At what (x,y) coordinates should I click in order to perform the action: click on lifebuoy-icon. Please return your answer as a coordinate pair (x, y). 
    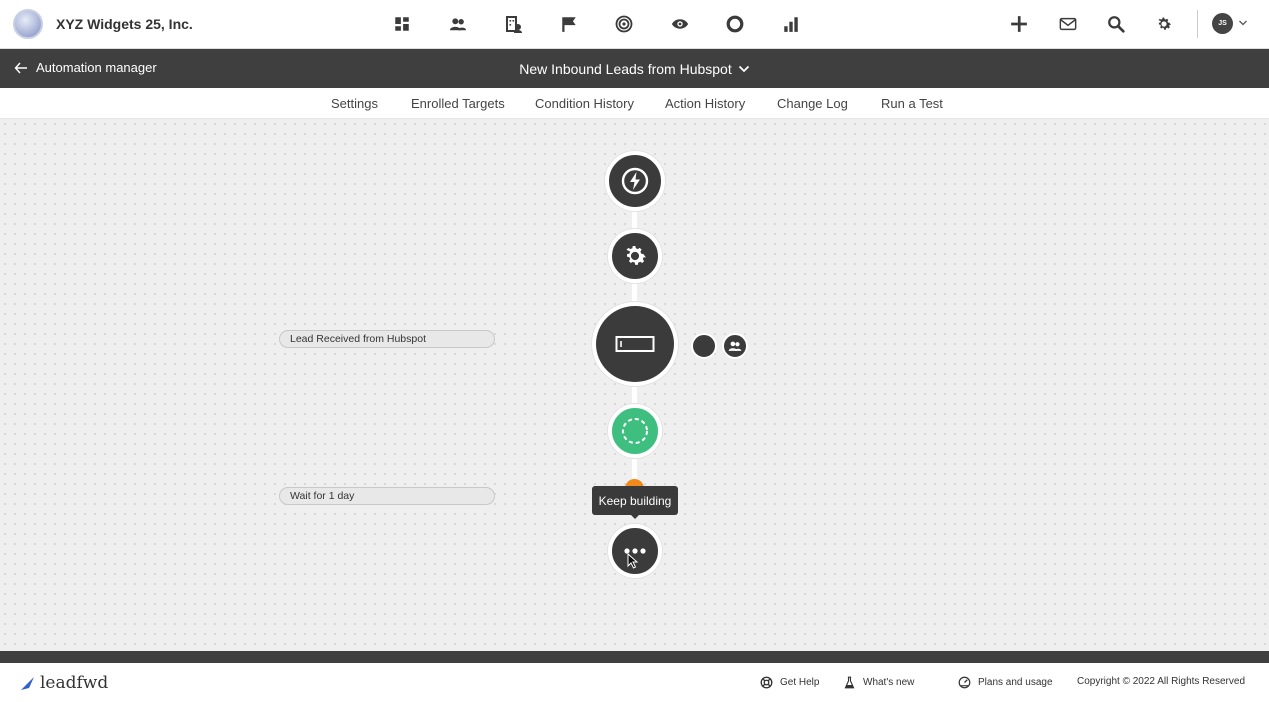
    Looking at the image, I should click on (766, 682).